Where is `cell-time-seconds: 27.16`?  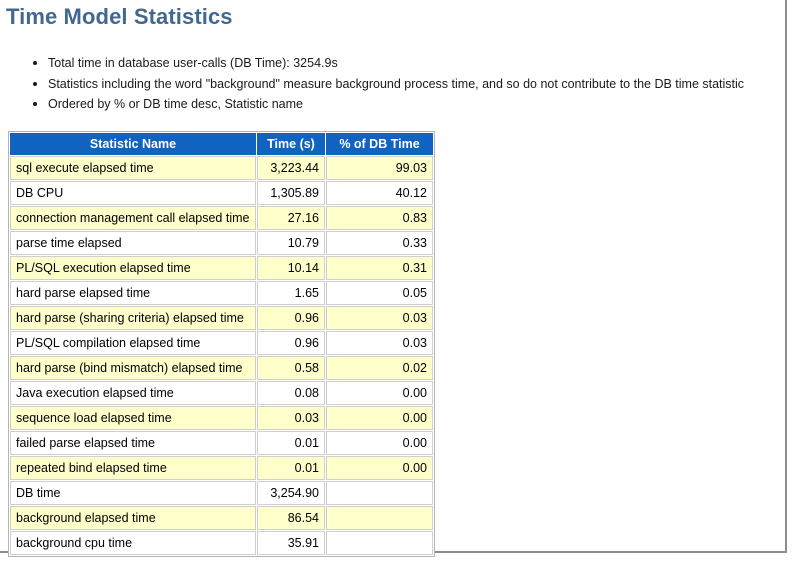 cell-time-seconds: 27.16 is located at coordinates (291, 217).